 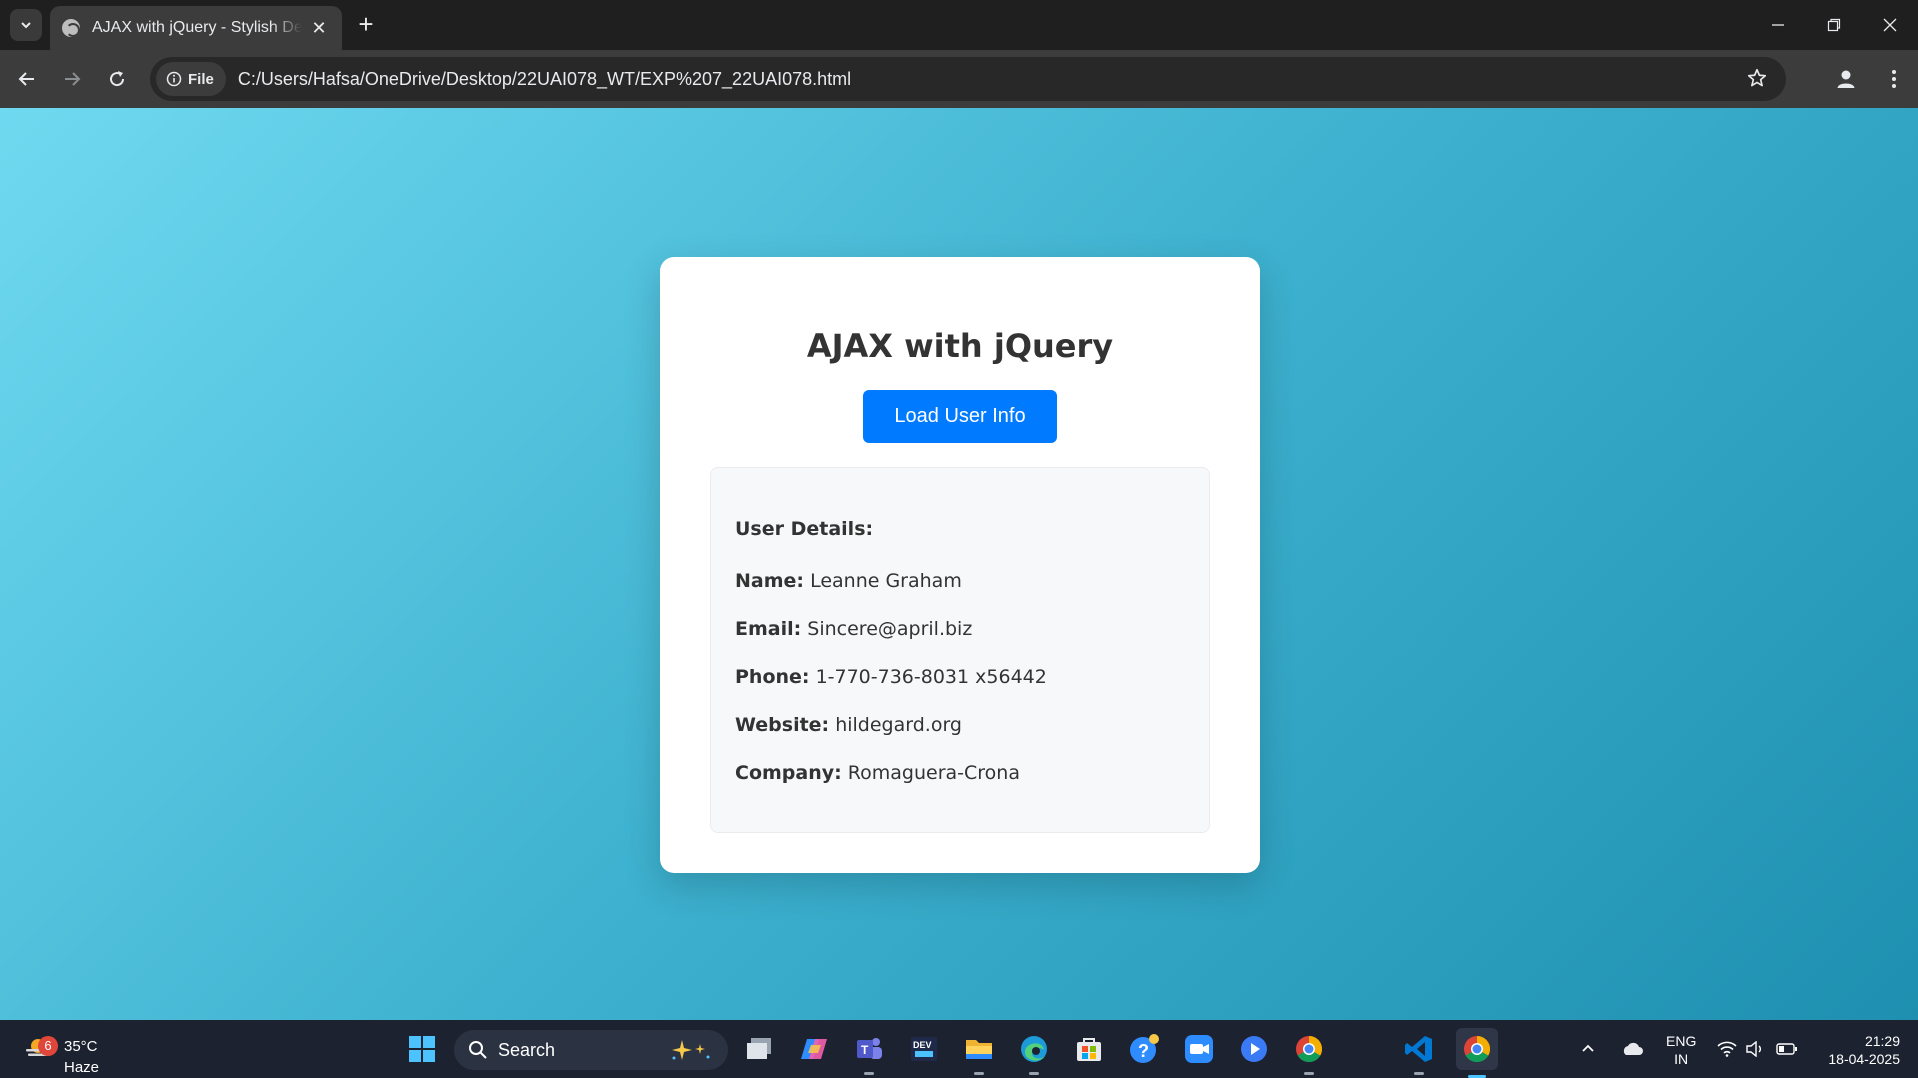 What do you see at coordinates (960, 346) in the screenshot?
I see `page-title: AJAX with jQuery` at bounding box center [960, 346].